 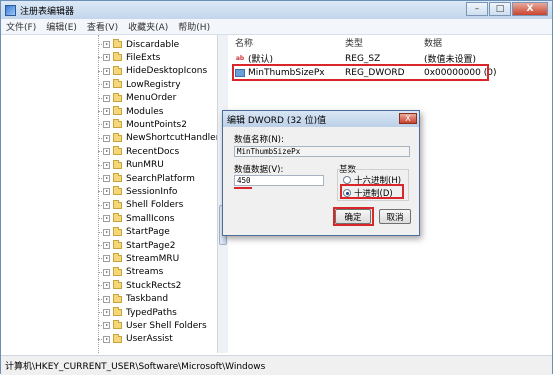 What do you see at coordinates (530, 9) in the screenshot?
I see `close-button: X` at bounding box center [530, 9].